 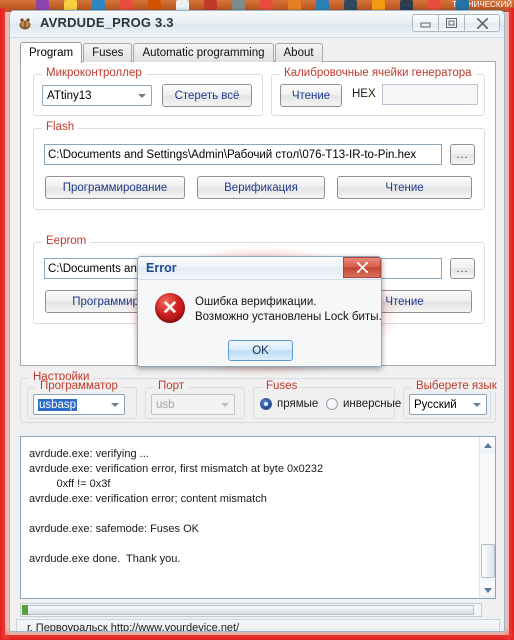 What do you see at coordinates (193, 404) in the screenshot?
I see `port-combo: usb` at bounding box center [193, 404].